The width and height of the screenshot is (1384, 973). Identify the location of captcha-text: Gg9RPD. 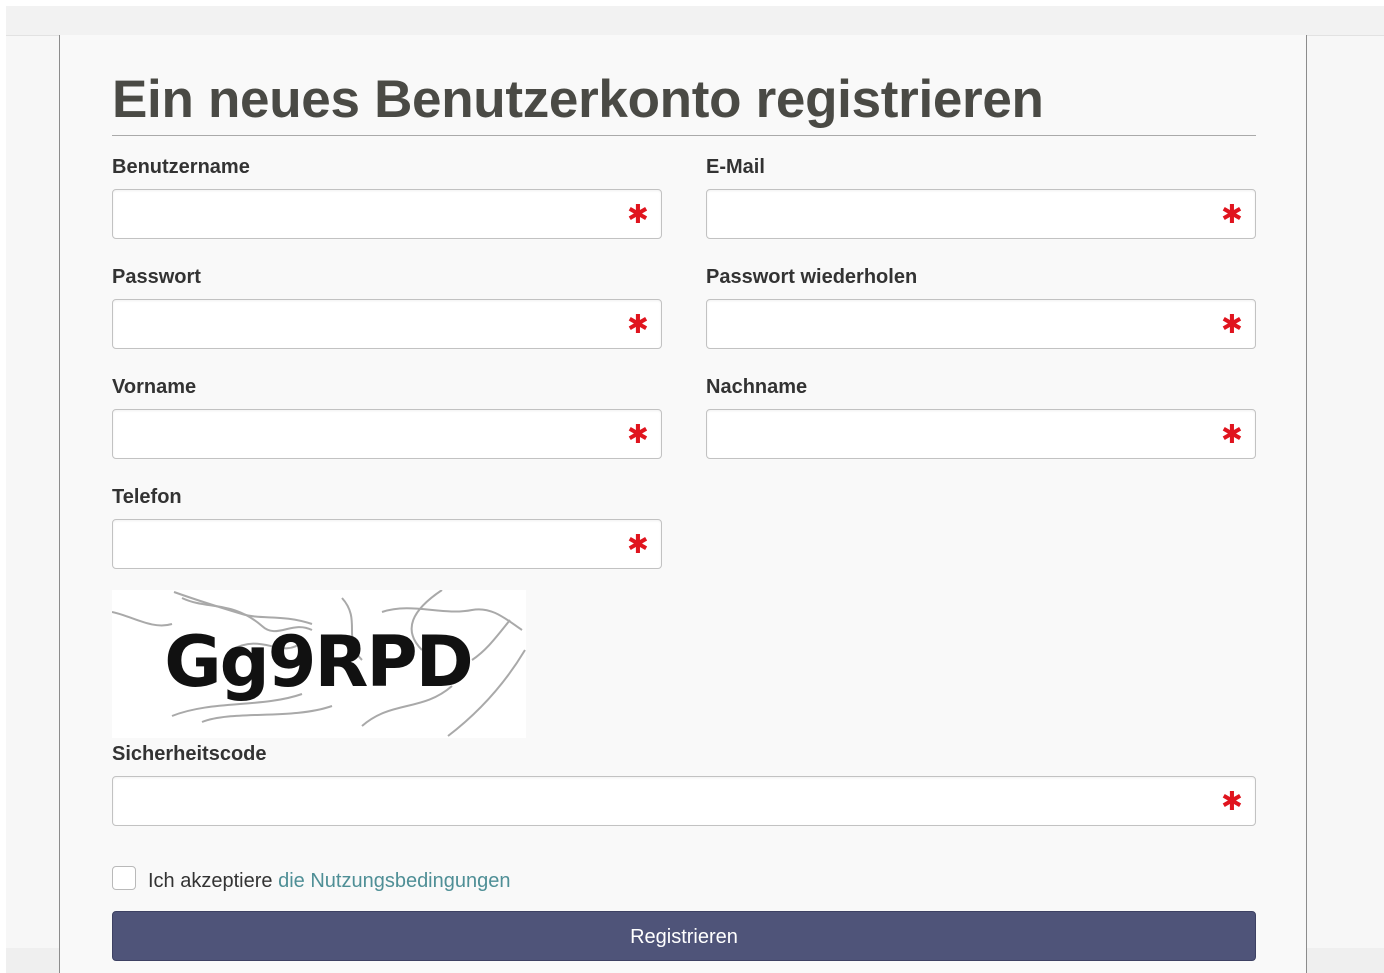
(318, 662).